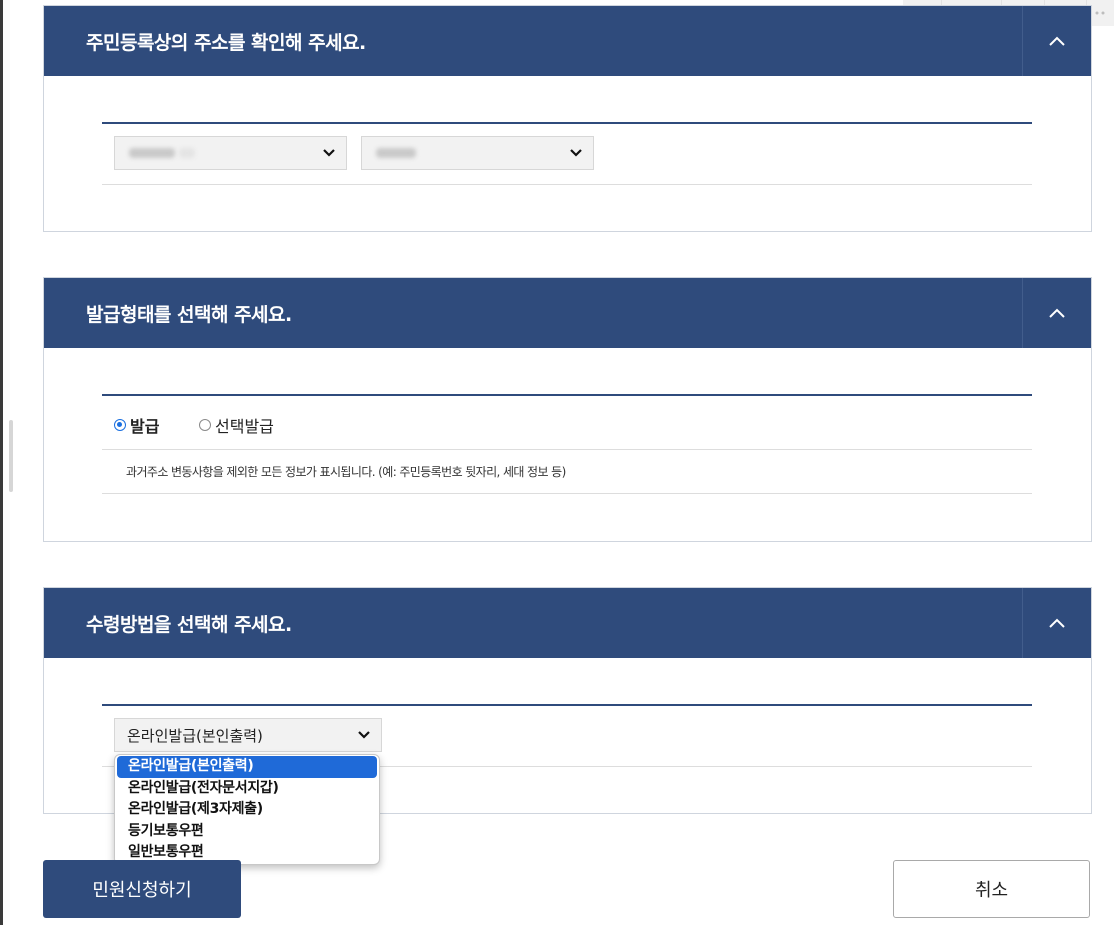 This screenshot has width=1114, height=925. I want to click on radio-label: 발급, so click(145, 426).